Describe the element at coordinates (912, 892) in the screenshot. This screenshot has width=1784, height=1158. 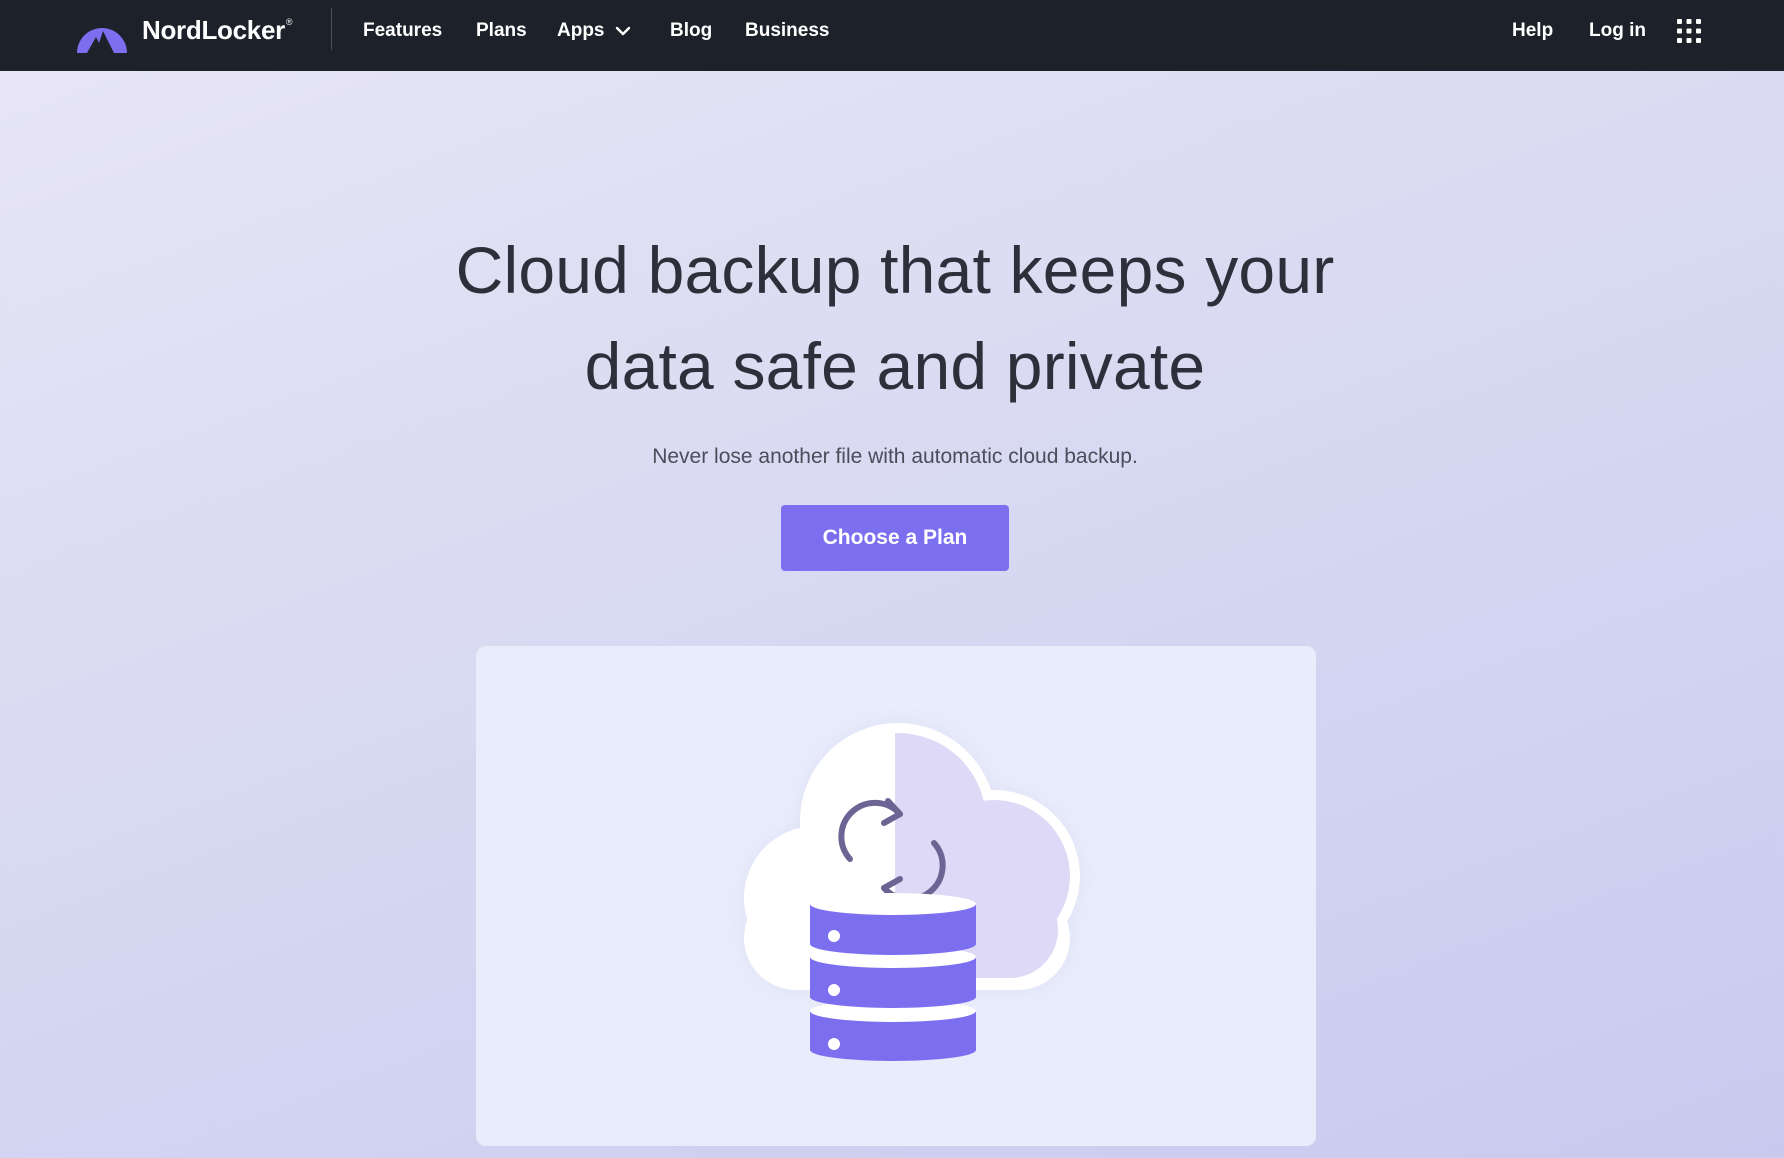
I see `cloud-database-sync-icon` at that location.